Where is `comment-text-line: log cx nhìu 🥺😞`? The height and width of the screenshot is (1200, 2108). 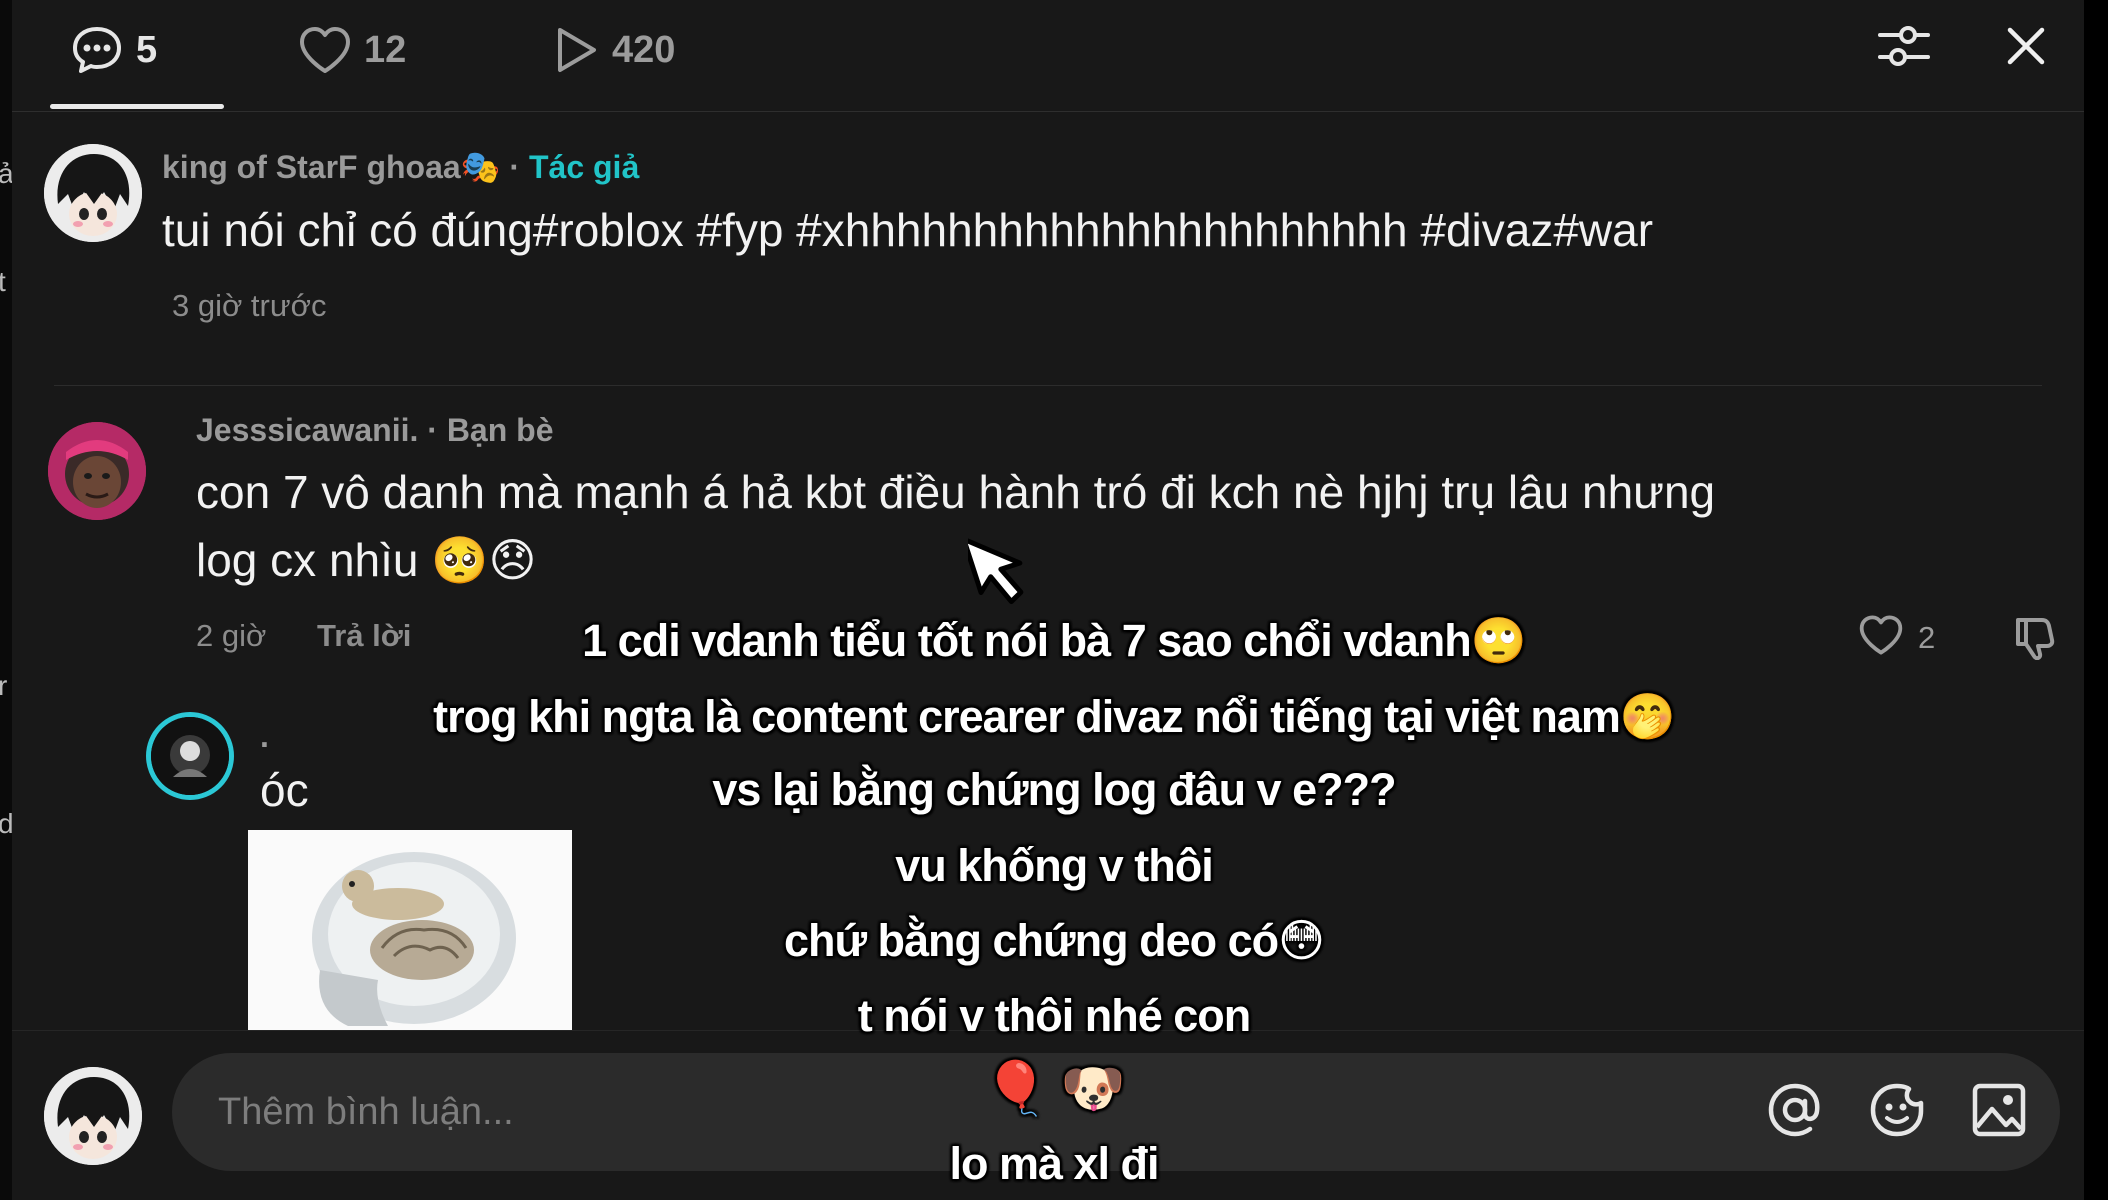
comment-text-line: log cx nhìu 🥺😞 is located at coordinates (366, 560).